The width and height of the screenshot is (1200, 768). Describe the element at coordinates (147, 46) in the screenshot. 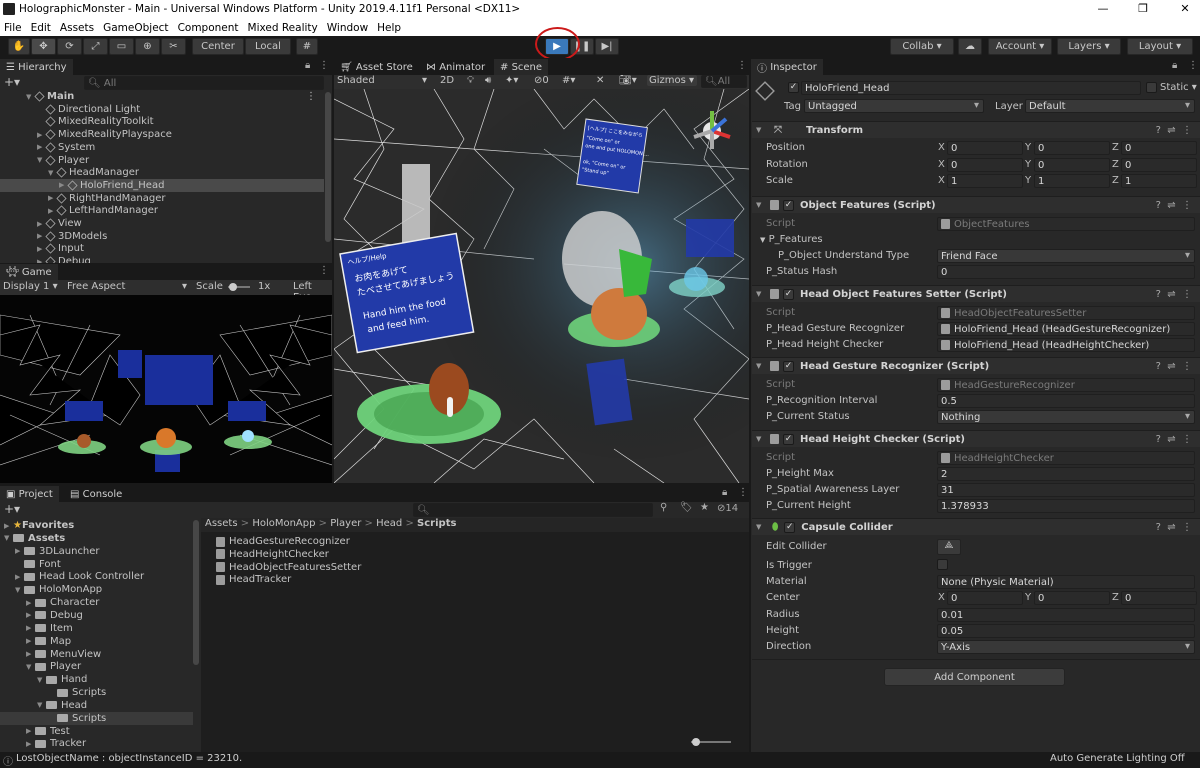

I see `transform-tool-icon: ⊕` at that location.